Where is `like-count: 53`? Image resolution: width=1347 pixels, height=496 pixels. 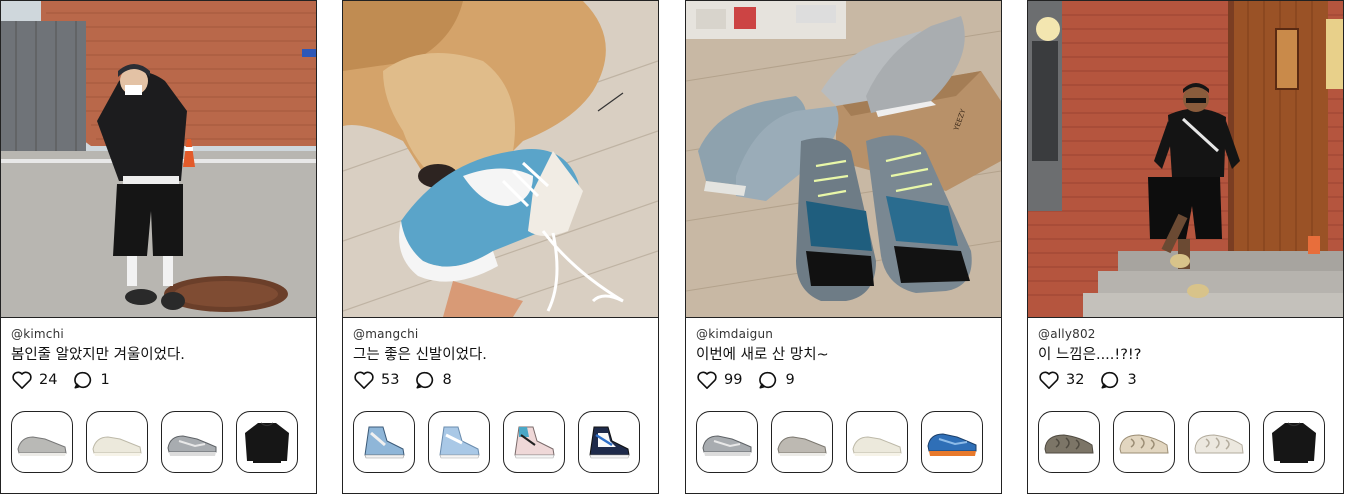 like-count: 53 is located at coordinates (390, 380).